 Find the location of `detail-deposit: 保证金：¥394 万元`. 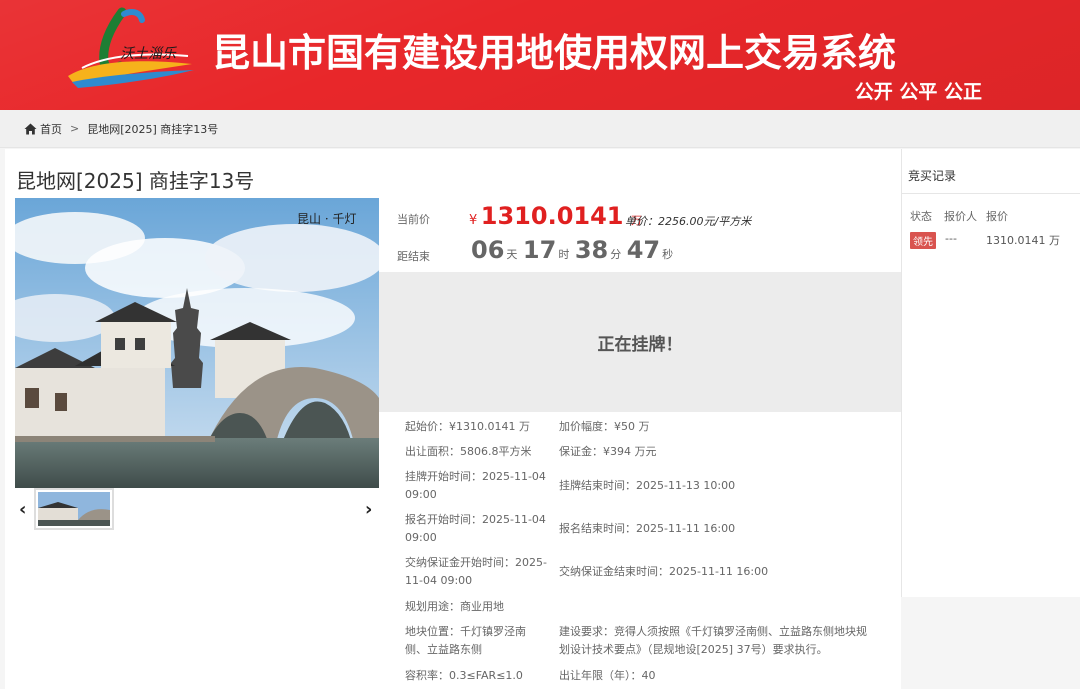

detail-deposit: 保证金：¥394 万元 is located at coordinates (608, 451).